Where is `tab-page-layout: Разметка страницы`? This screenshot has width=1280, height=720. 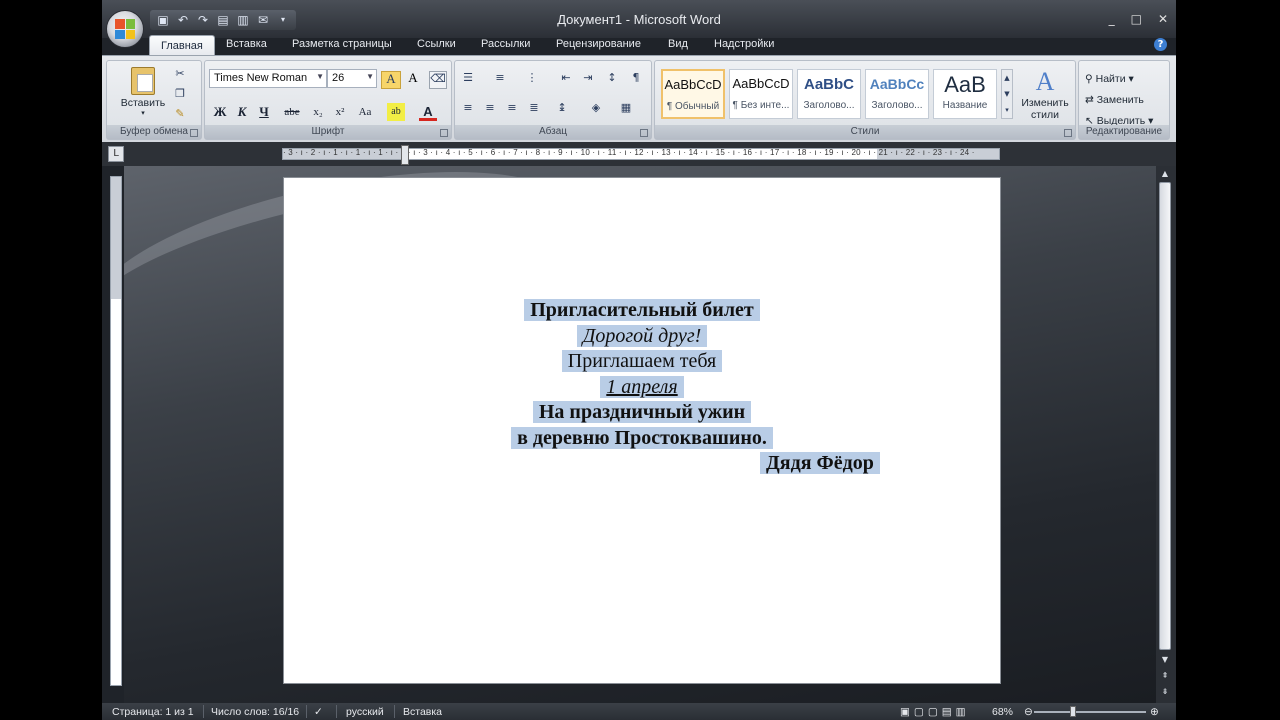 tab-page-layout: Разметка страницы is located at coordinates (342, 44).